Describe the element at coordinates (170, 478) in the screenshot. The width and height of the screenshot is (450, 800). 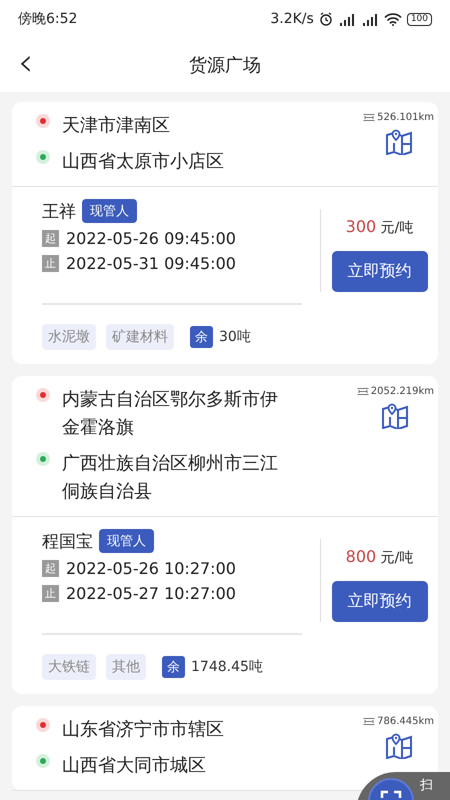
I see `destination-address: 广西壮族自治区柳州市三江侗族自治县` at that location.